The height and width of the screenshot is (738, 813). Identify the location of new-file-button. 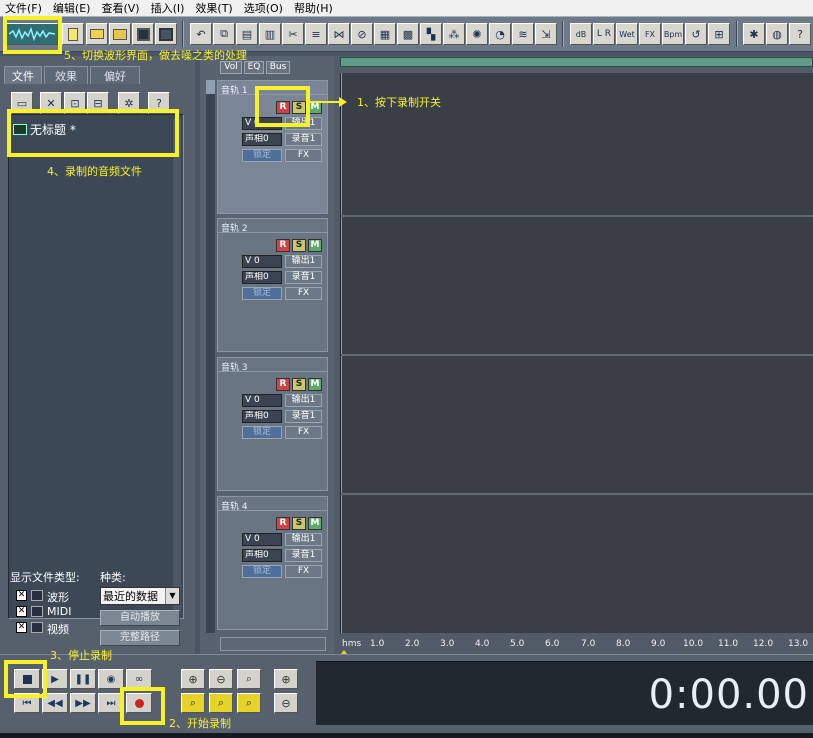
(73, 34).